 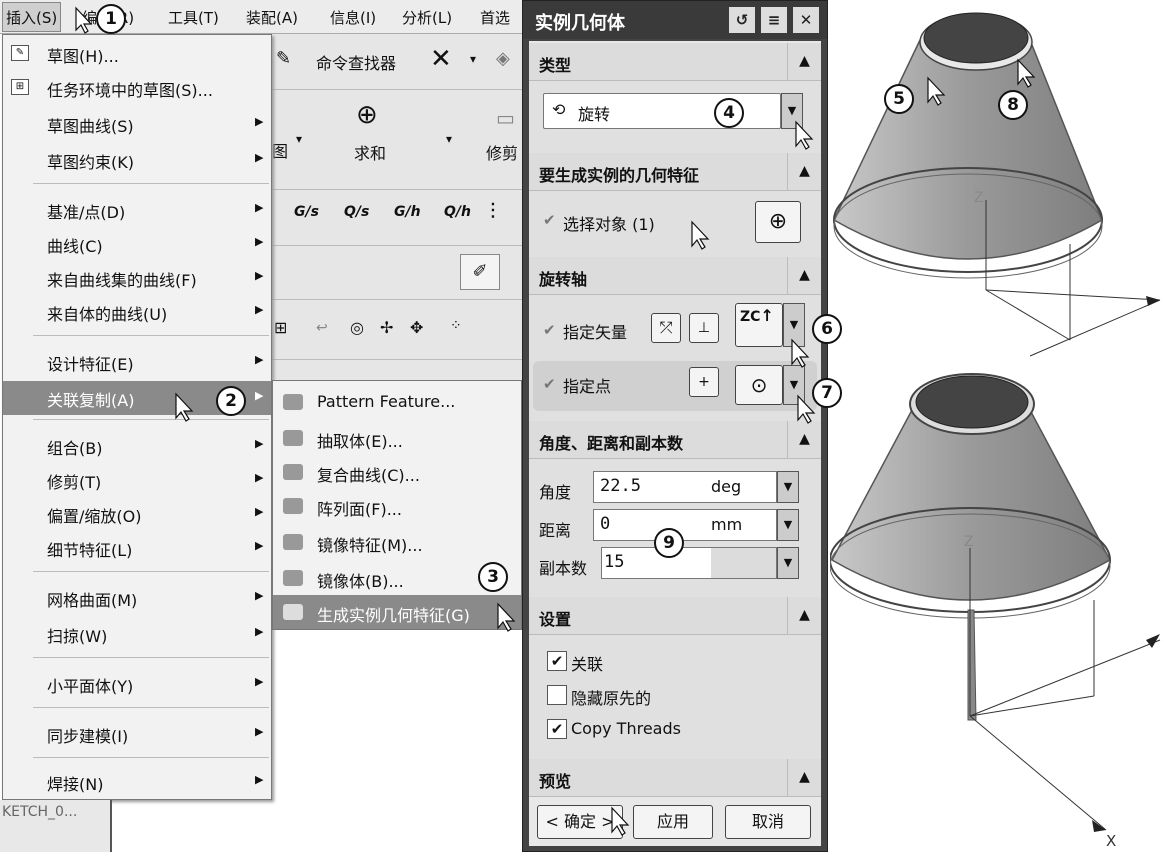 What do you see at coordinates (137, 514) in the screenshot?
I see `menu-item-offset-scale: 偏置/缩放(O) ▶` at bounding box center [137, 514].